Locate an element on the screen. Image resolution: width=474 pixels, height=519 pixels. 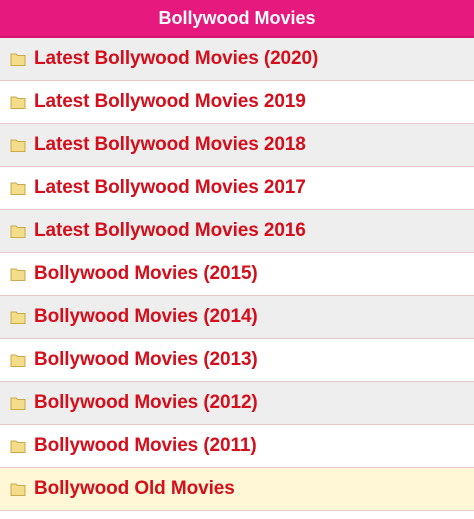
list-item-latest-2020: Latest Bollywood Movies (2020) is located at coordinates (237, 59).